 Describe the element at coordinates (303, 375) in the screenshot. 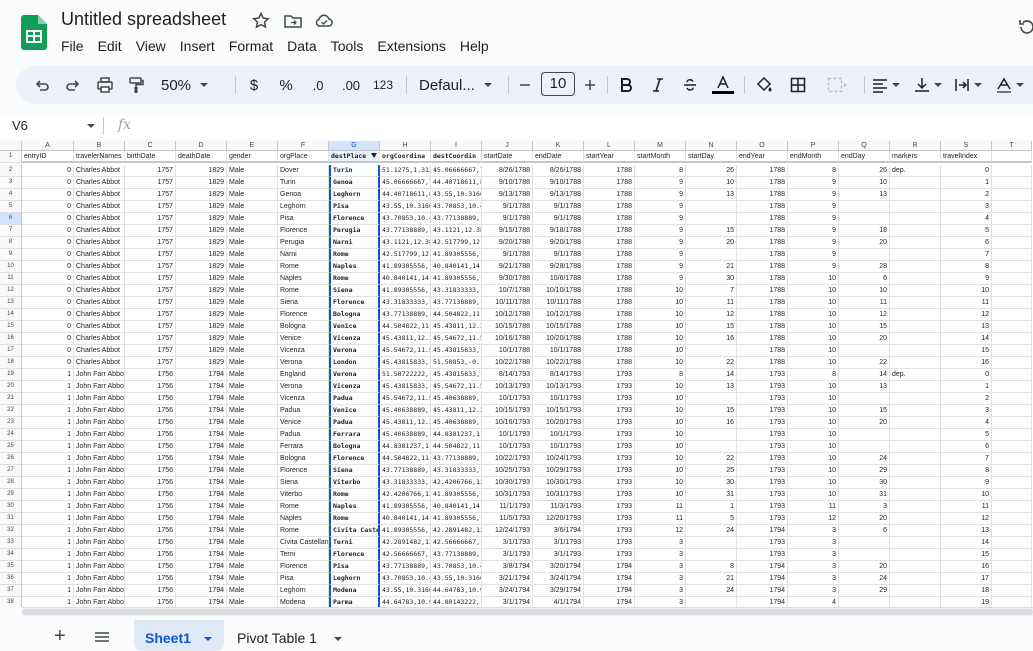

I see `table-cell: England` at that location.